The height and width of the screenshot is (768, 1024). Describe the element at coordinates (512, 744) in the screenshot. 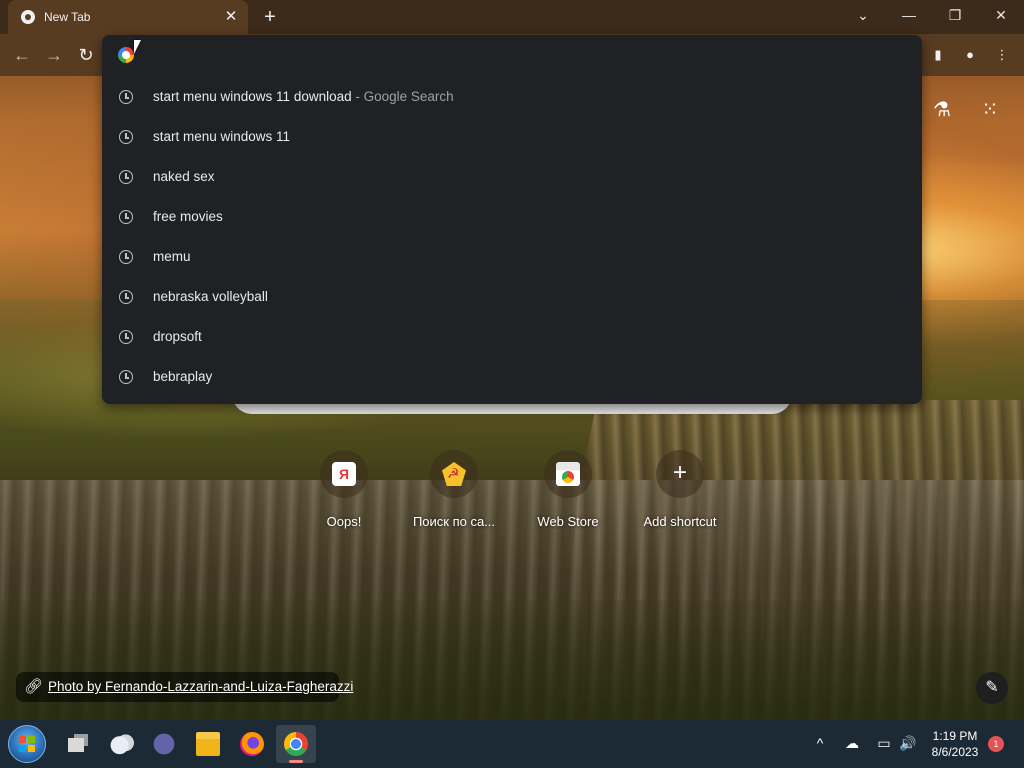

I see `windows-taskbar: ^ ☁ ▭ 🔊 1:19 PM 8/6/2023 1` at that location.